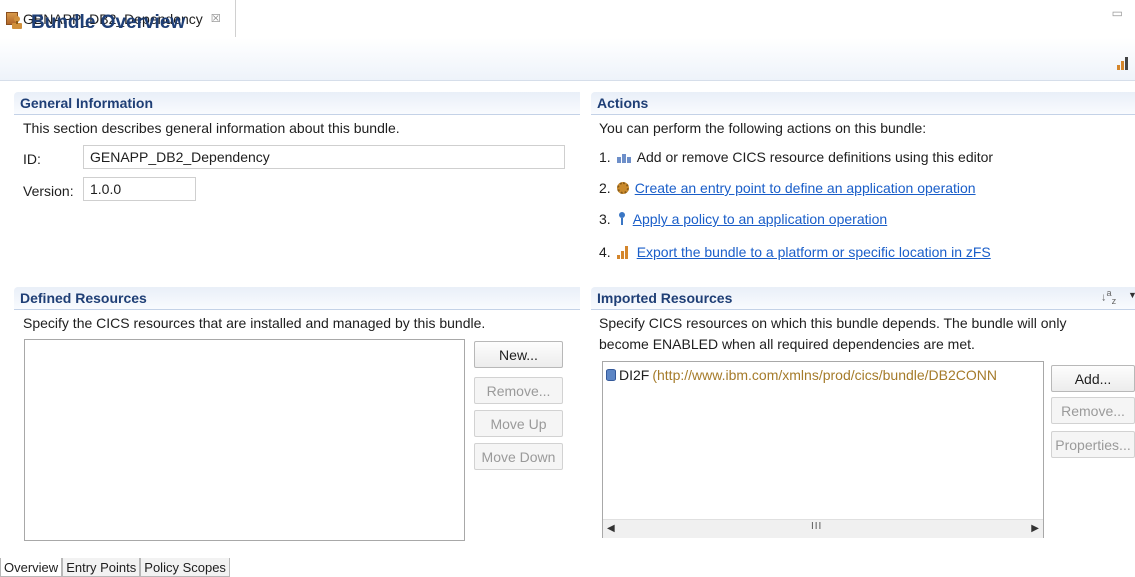  What do you see at coordinates (623, 157) in the screenshot?
I see `resource-definitions-icon` at bounding box center [623, 157].